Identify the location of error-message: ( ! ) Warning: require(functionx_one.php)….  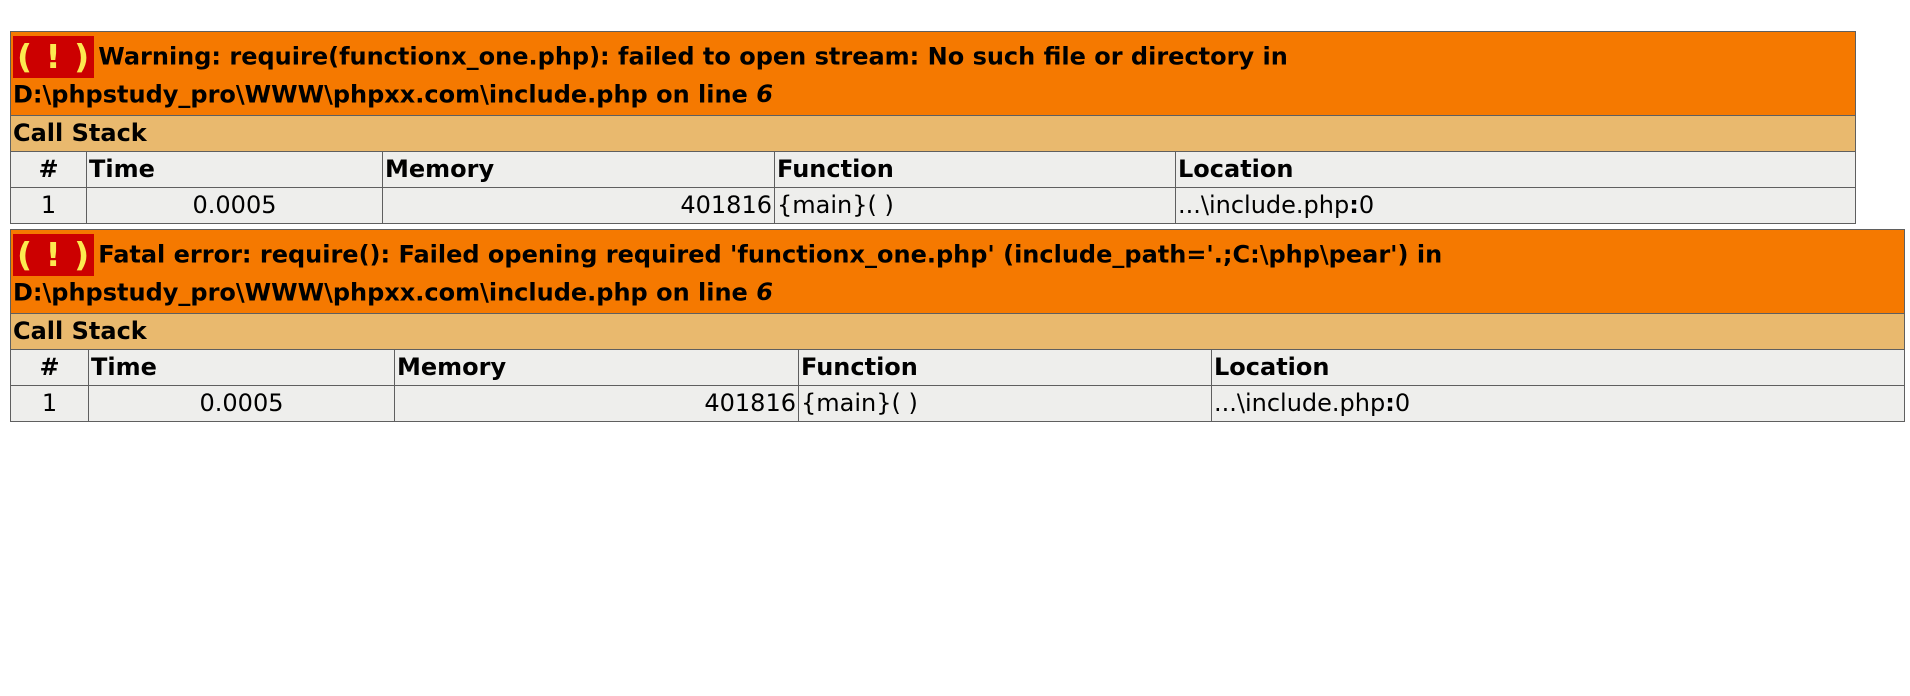
(933, 73).